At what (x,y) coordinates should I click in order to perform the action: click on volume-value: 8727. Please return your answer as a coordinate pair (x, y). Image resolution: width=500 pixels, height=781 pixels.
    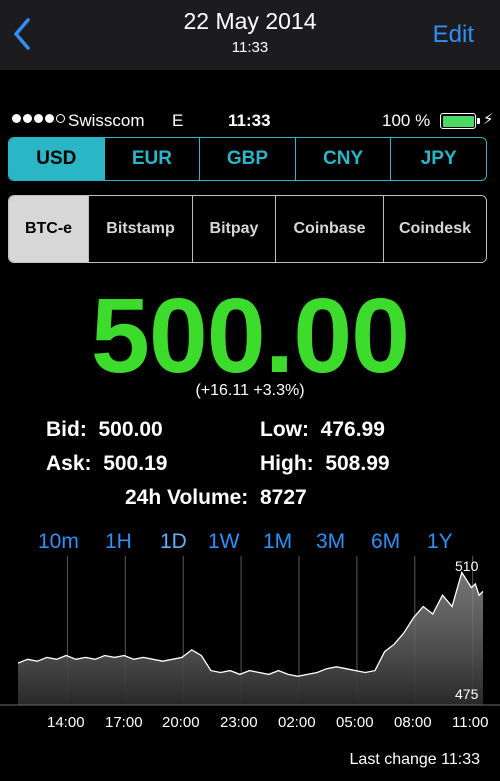
    Looking at the image, I should click on (283, 497).